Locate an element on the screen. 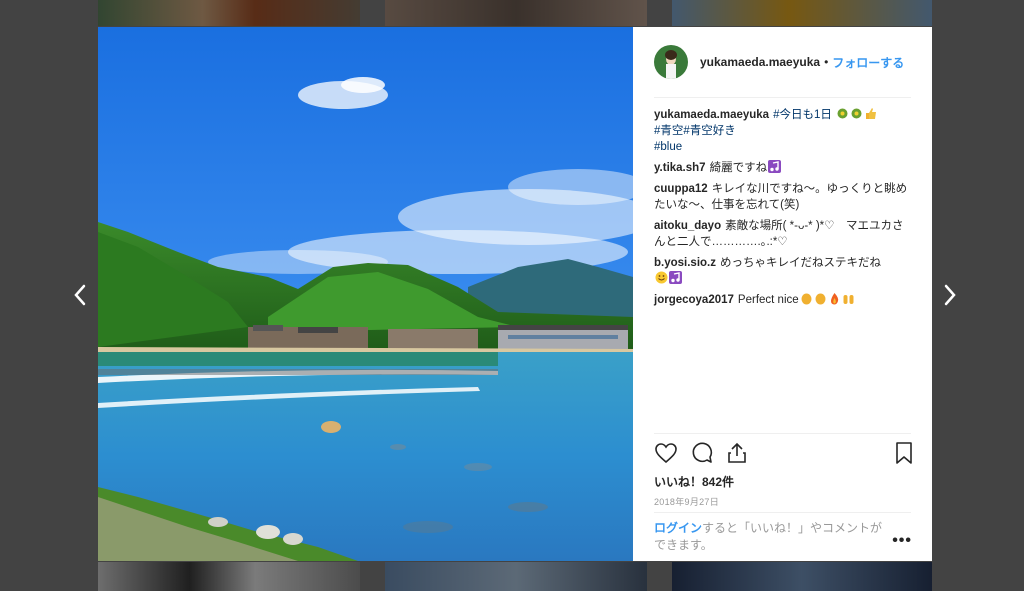 Image resolution: width=1024 pixels, height=591 pixels. actions-divider is located at coordinates (782, 433).